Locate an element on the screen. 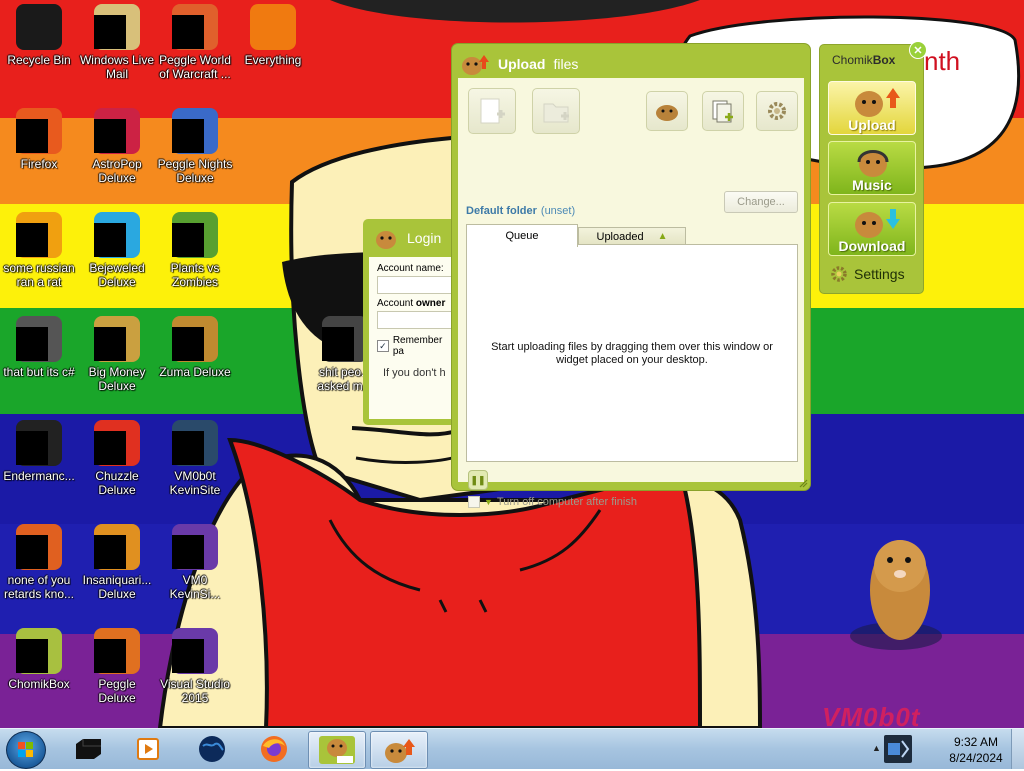 The image size is (1024, 771). chomikbox-upload-icon is located at coordinates (400, 751).